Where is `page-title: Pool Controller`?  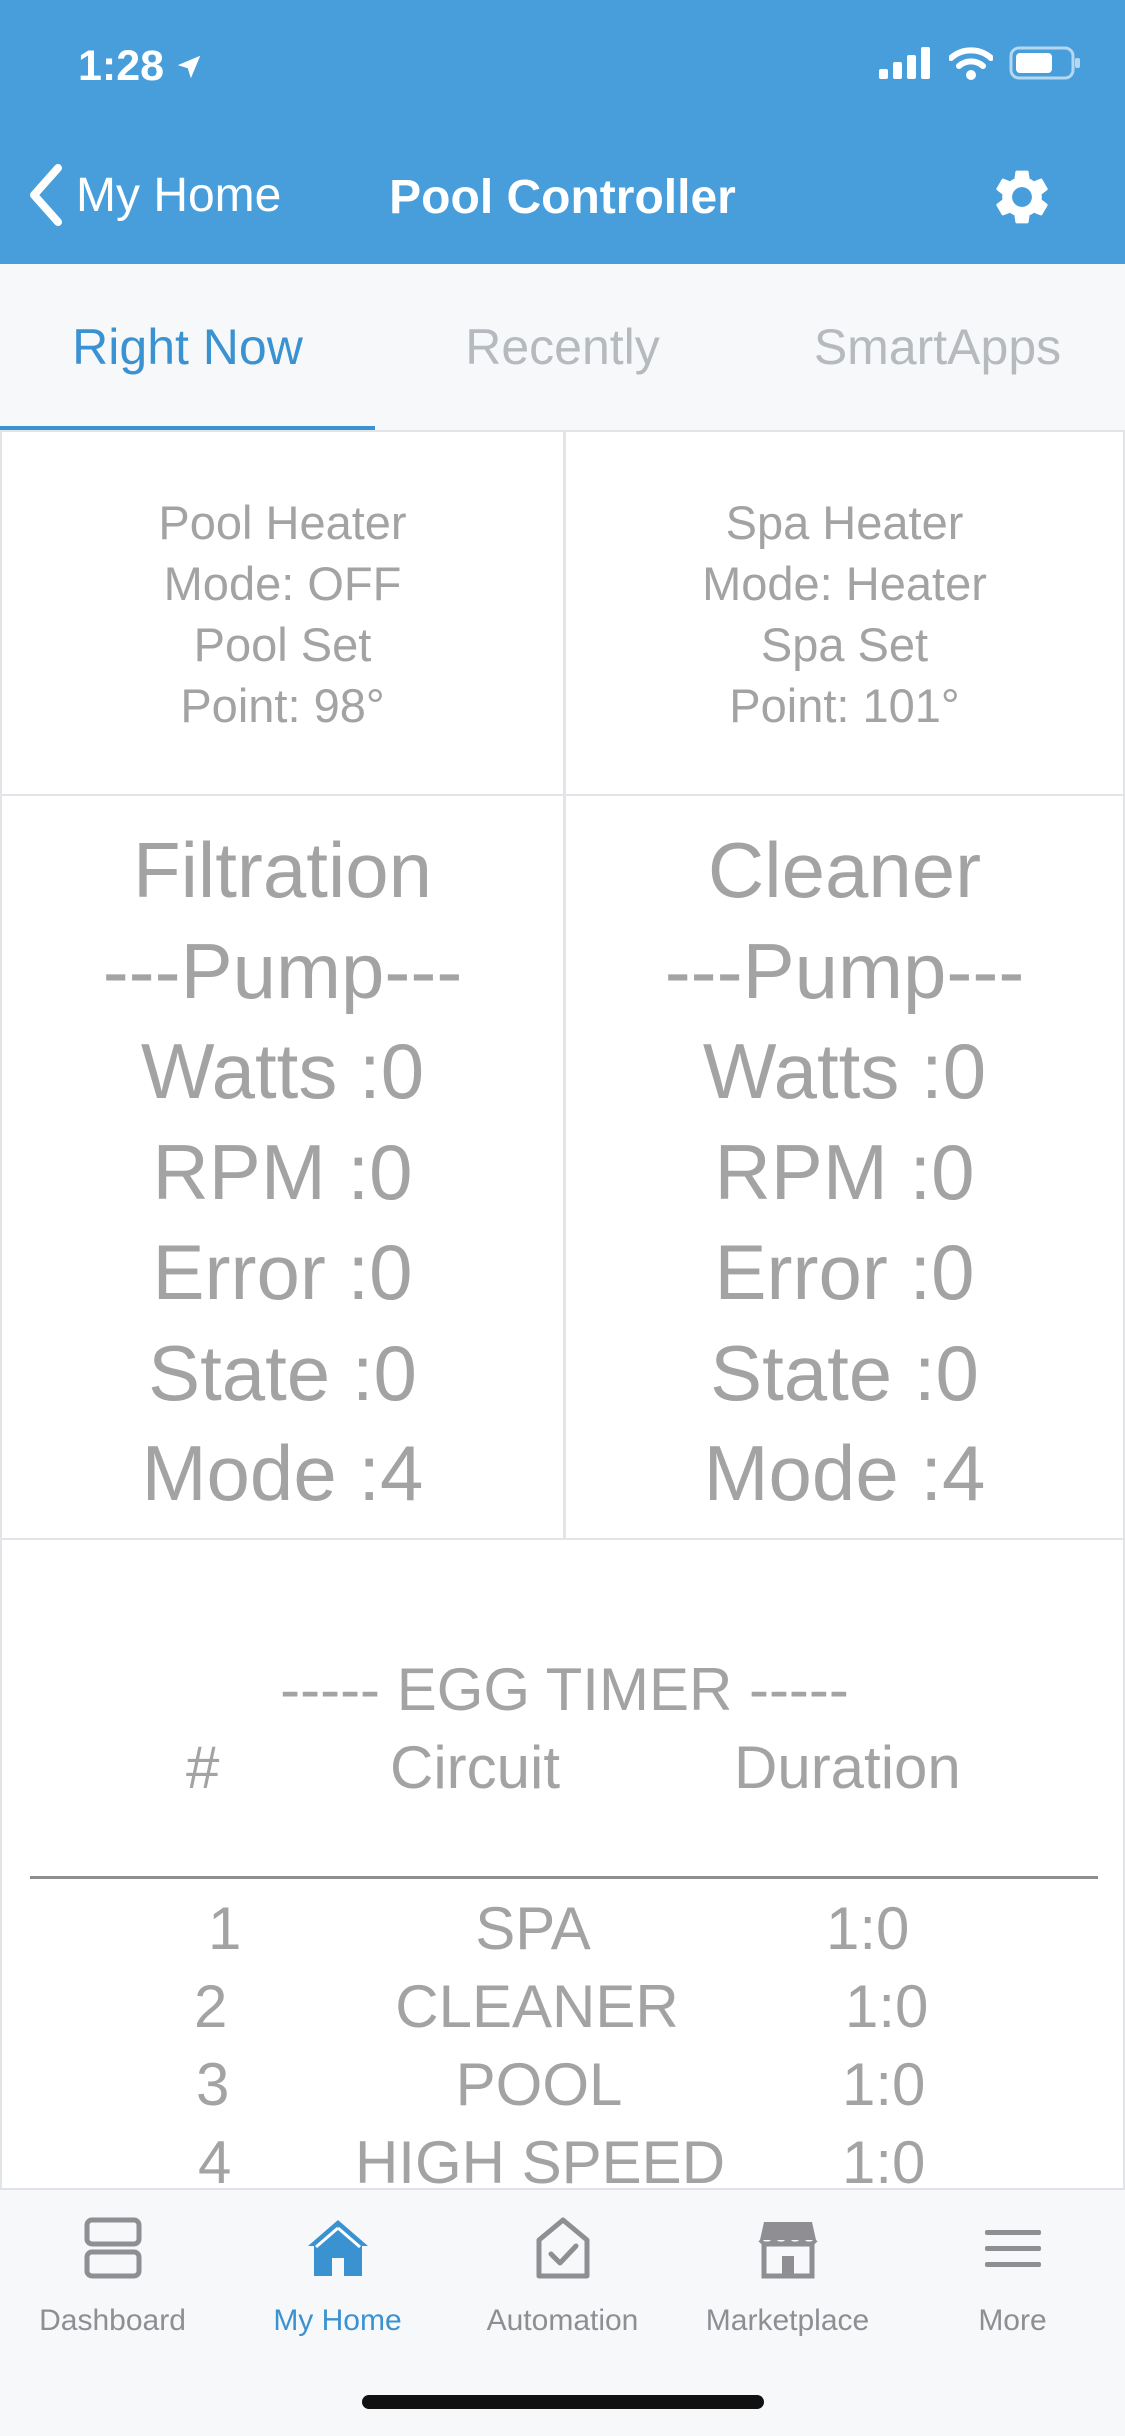
page-title: Pool Controller is located at coordinates (562, 197).